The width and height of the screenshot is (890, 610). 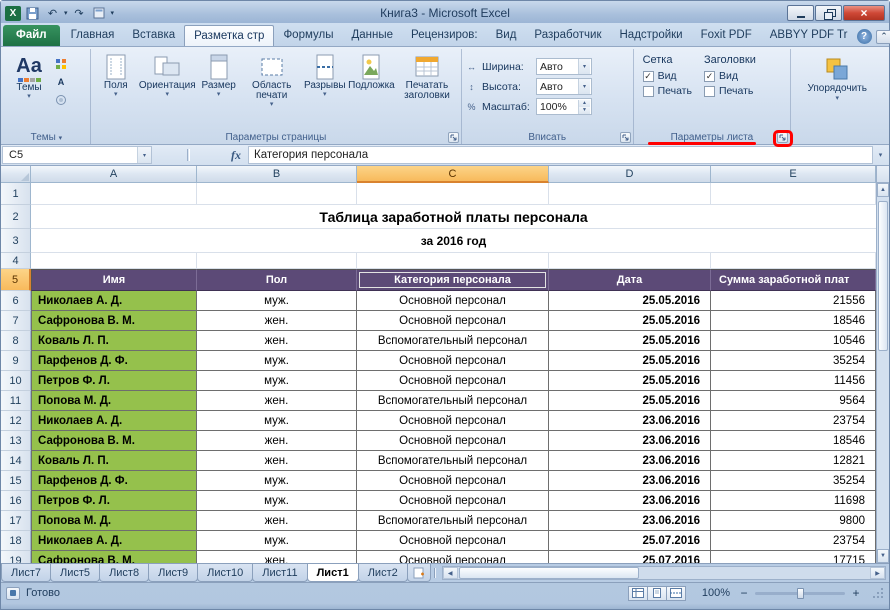 I want to click on sheet-tab: Лист8, so click(x=124, y=573).